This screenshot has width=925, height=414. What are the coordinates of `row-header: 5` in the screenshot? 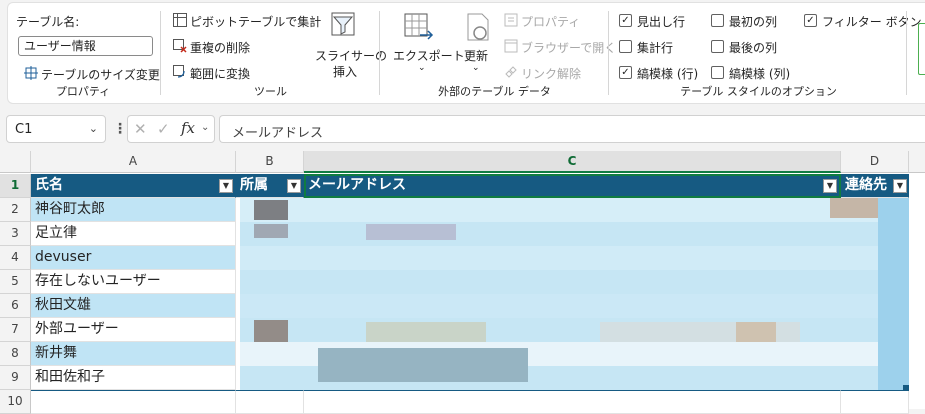 It's located at (15, 282).